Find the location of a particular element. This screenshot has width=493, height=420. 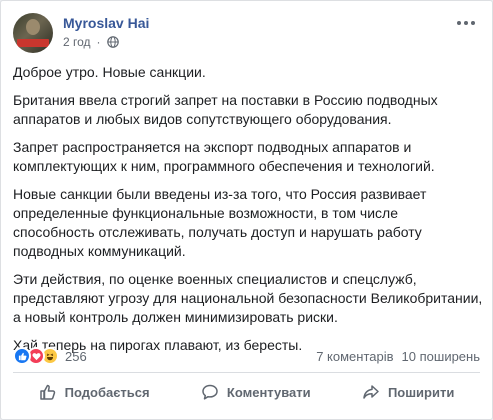

engagement-counts: 7 коментарів 10 поширень is located at coordinates (398, 356).